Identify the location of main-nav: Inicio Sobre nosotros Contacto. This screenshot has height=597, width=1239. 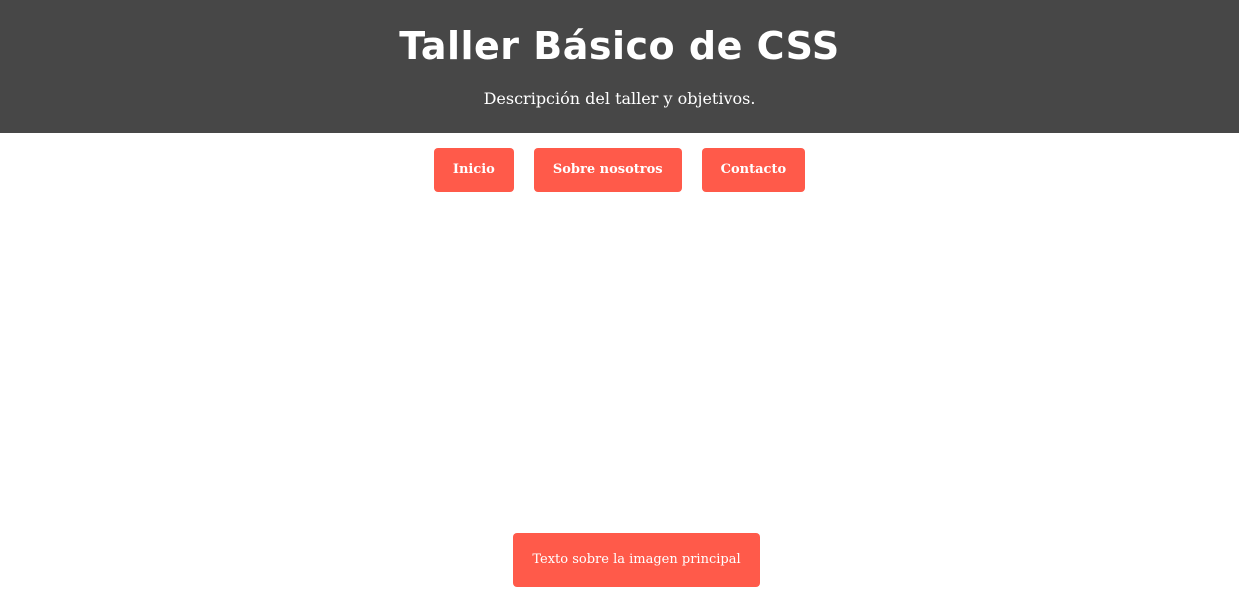
(619, 170).